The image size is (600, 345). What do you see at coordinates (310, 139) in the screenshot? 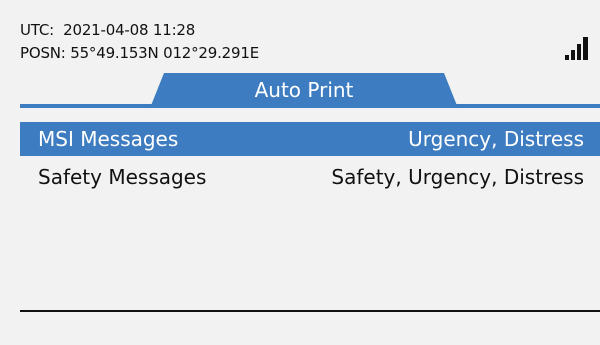
I see `menu-item-msi-messages: MSI Messages Urgency, Distress` at bounding box center [310, 139].